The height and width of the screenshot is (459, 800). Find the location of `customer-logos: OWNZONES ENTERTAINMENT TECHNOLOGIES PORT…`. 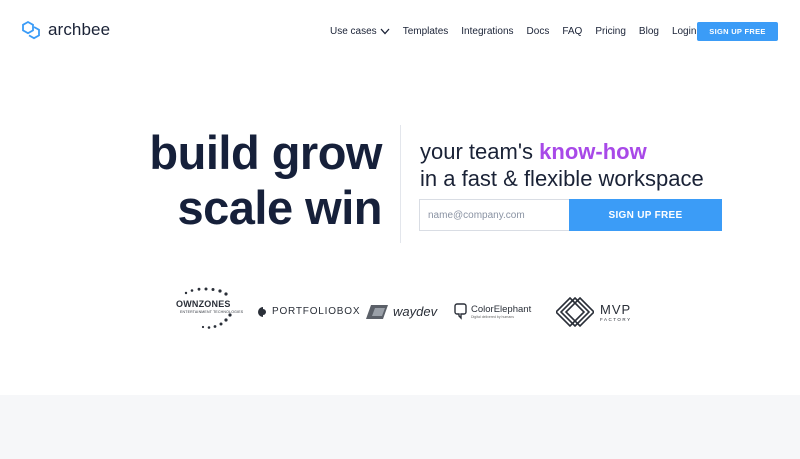

customer-logos: OWNZONES ENTERTAINMENT TECHNOLOGIES PORT… is located at coordinates (400, 311).